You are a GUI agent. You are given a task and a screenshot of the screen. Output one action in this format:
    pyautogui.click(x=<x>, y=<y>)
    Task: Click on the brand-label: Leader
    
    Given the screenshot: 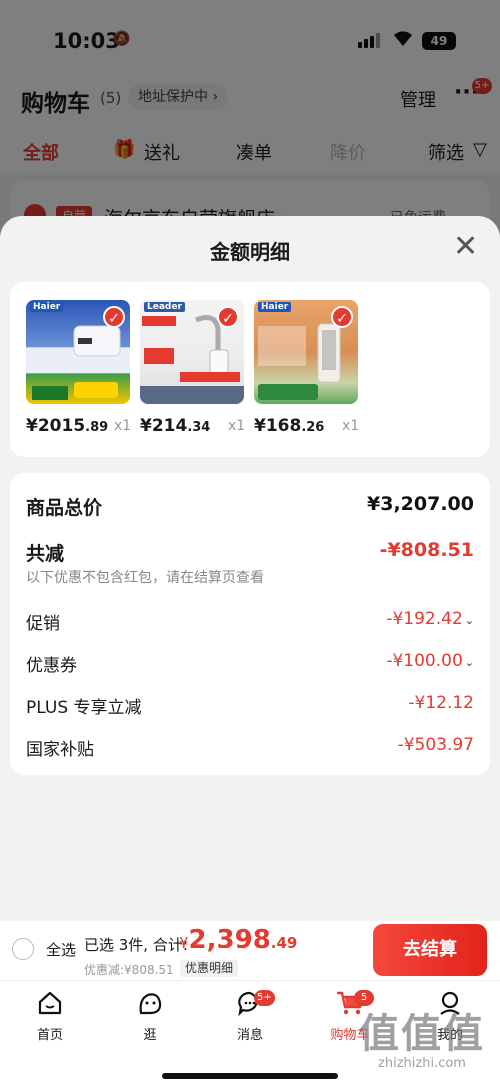 What is the action you would take?
    pyautogui.click(x=164, y=307)
    